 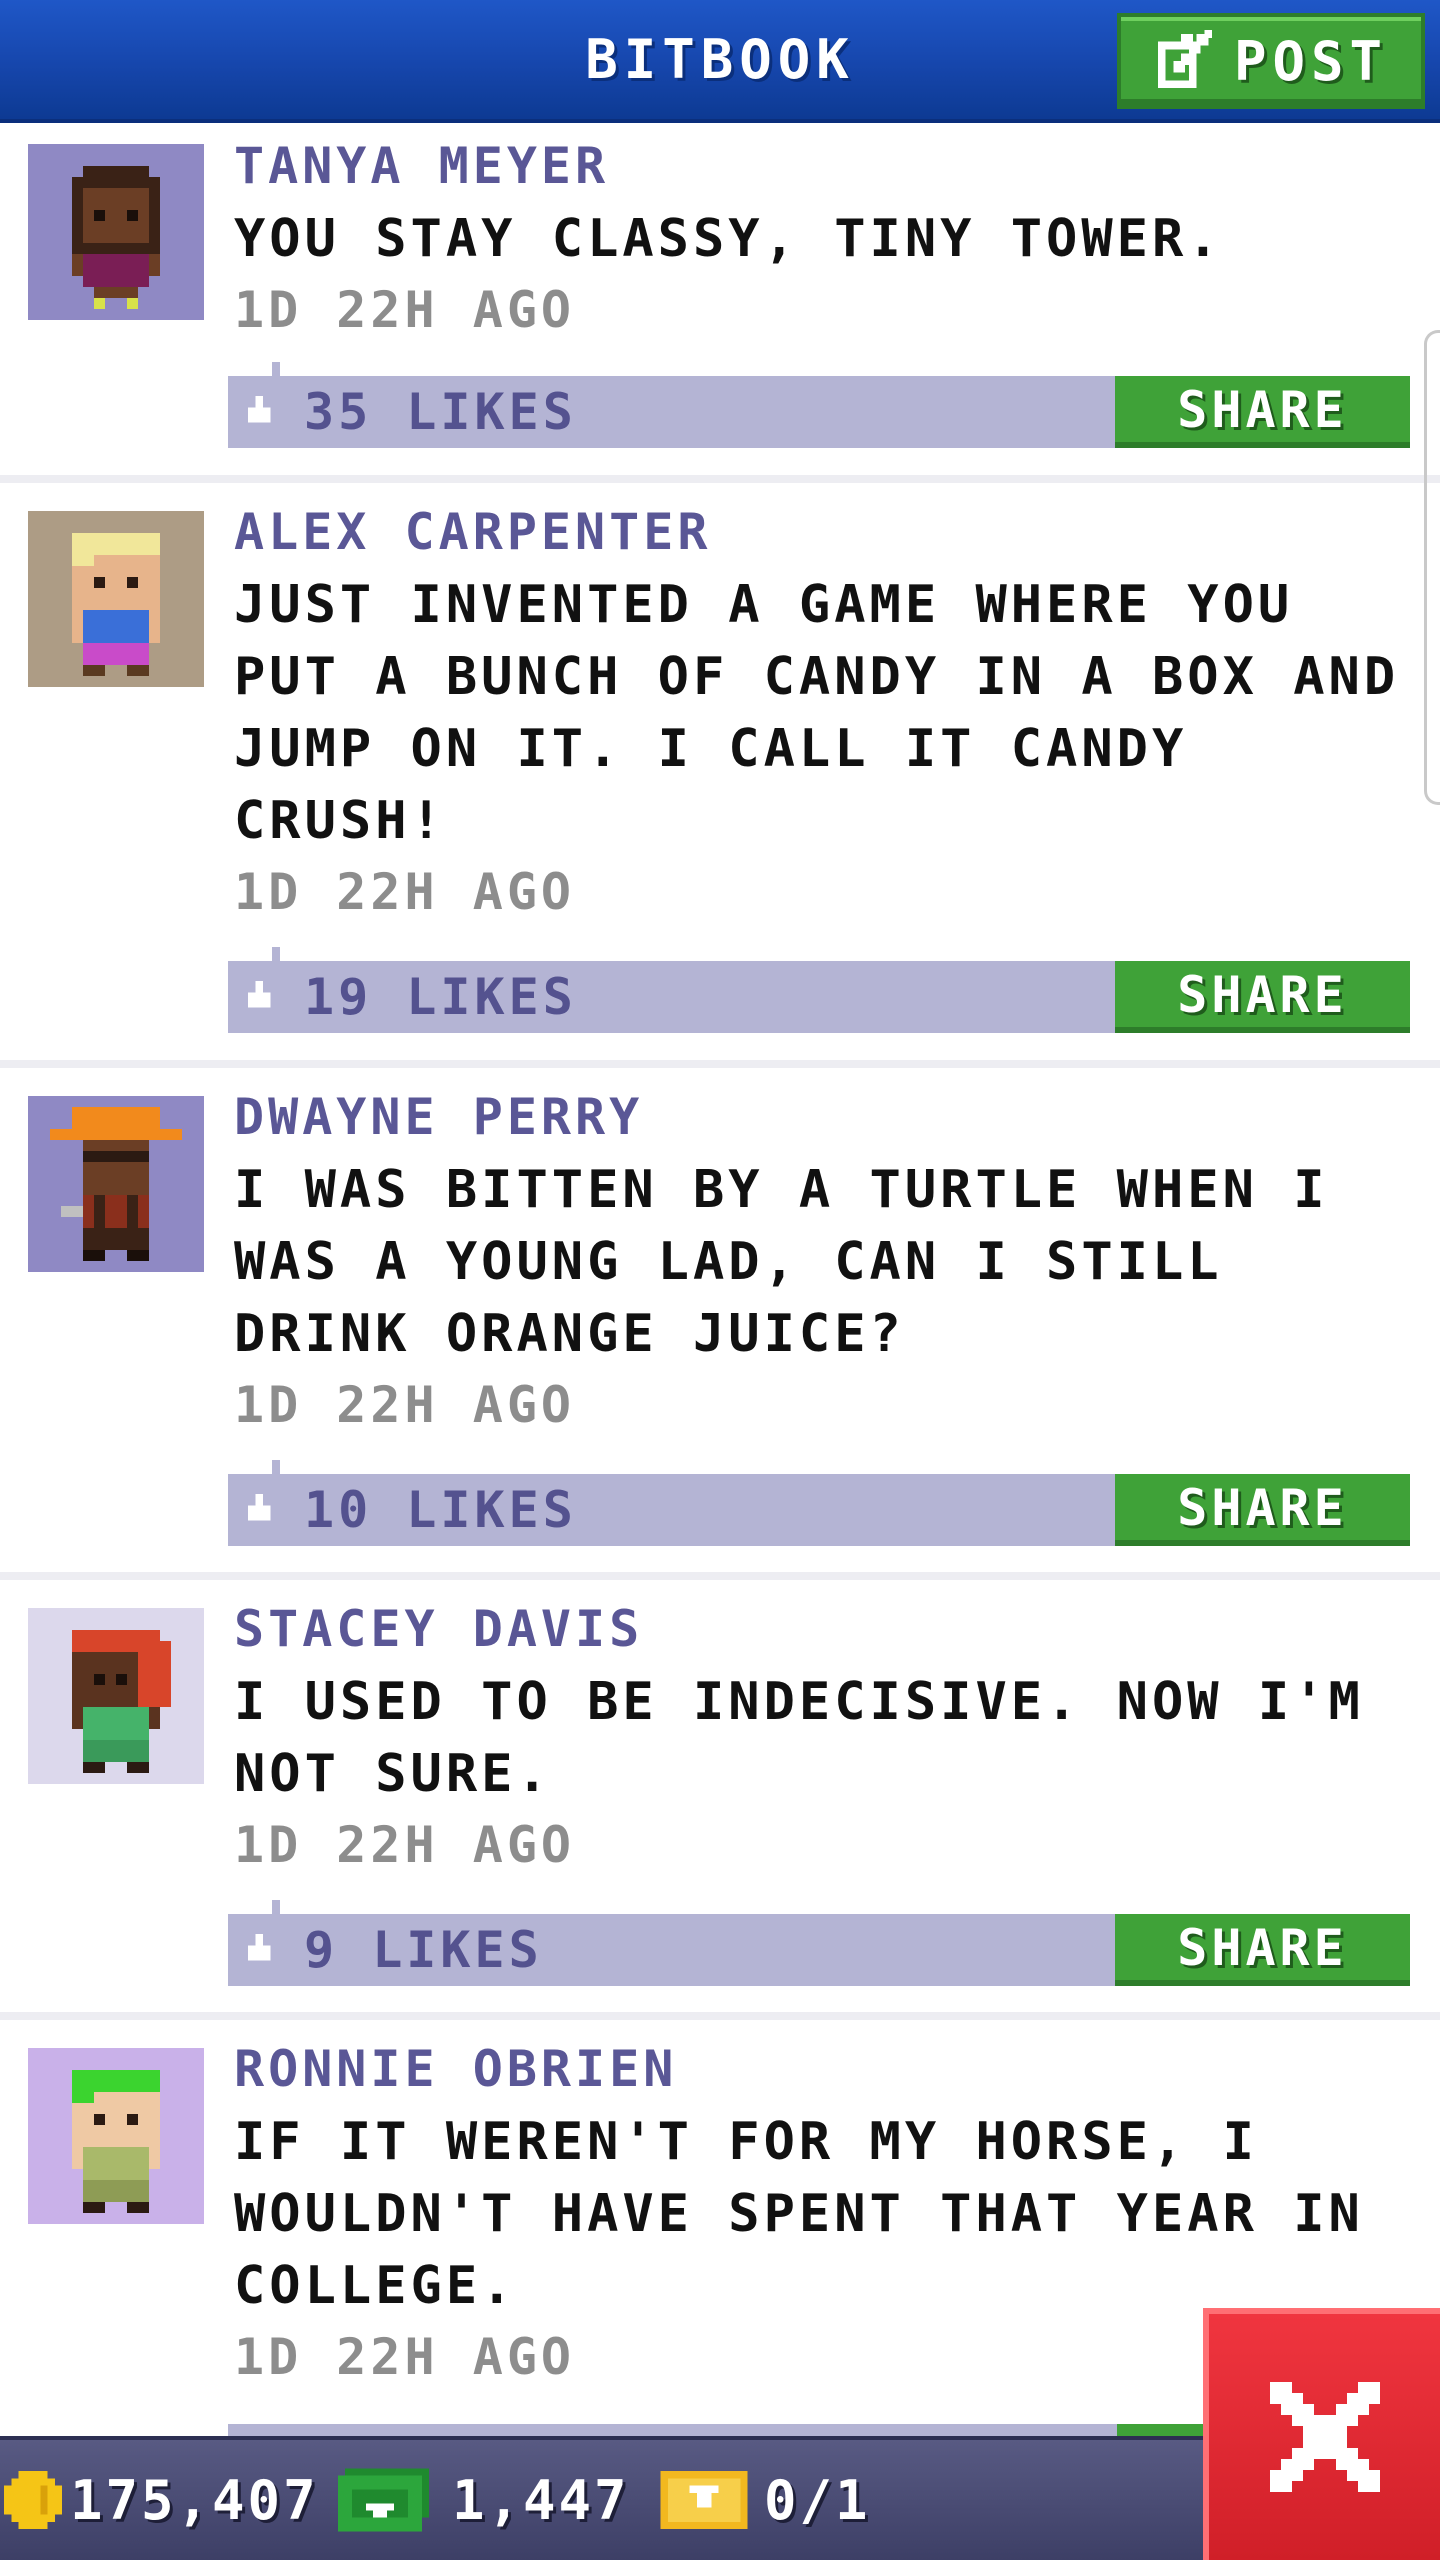 I want to click on tickets-value: 0/1, so click(x=817, y=2500).